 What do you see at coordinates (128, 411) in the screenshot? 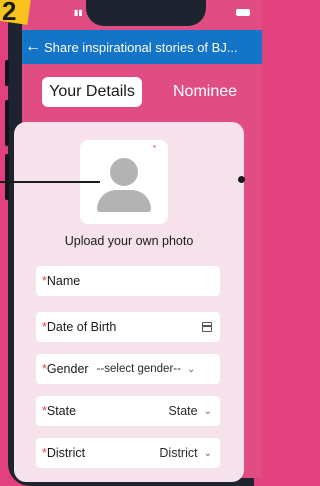
I see `state-select: * State State ⌄` at bounding box center [128, 411].